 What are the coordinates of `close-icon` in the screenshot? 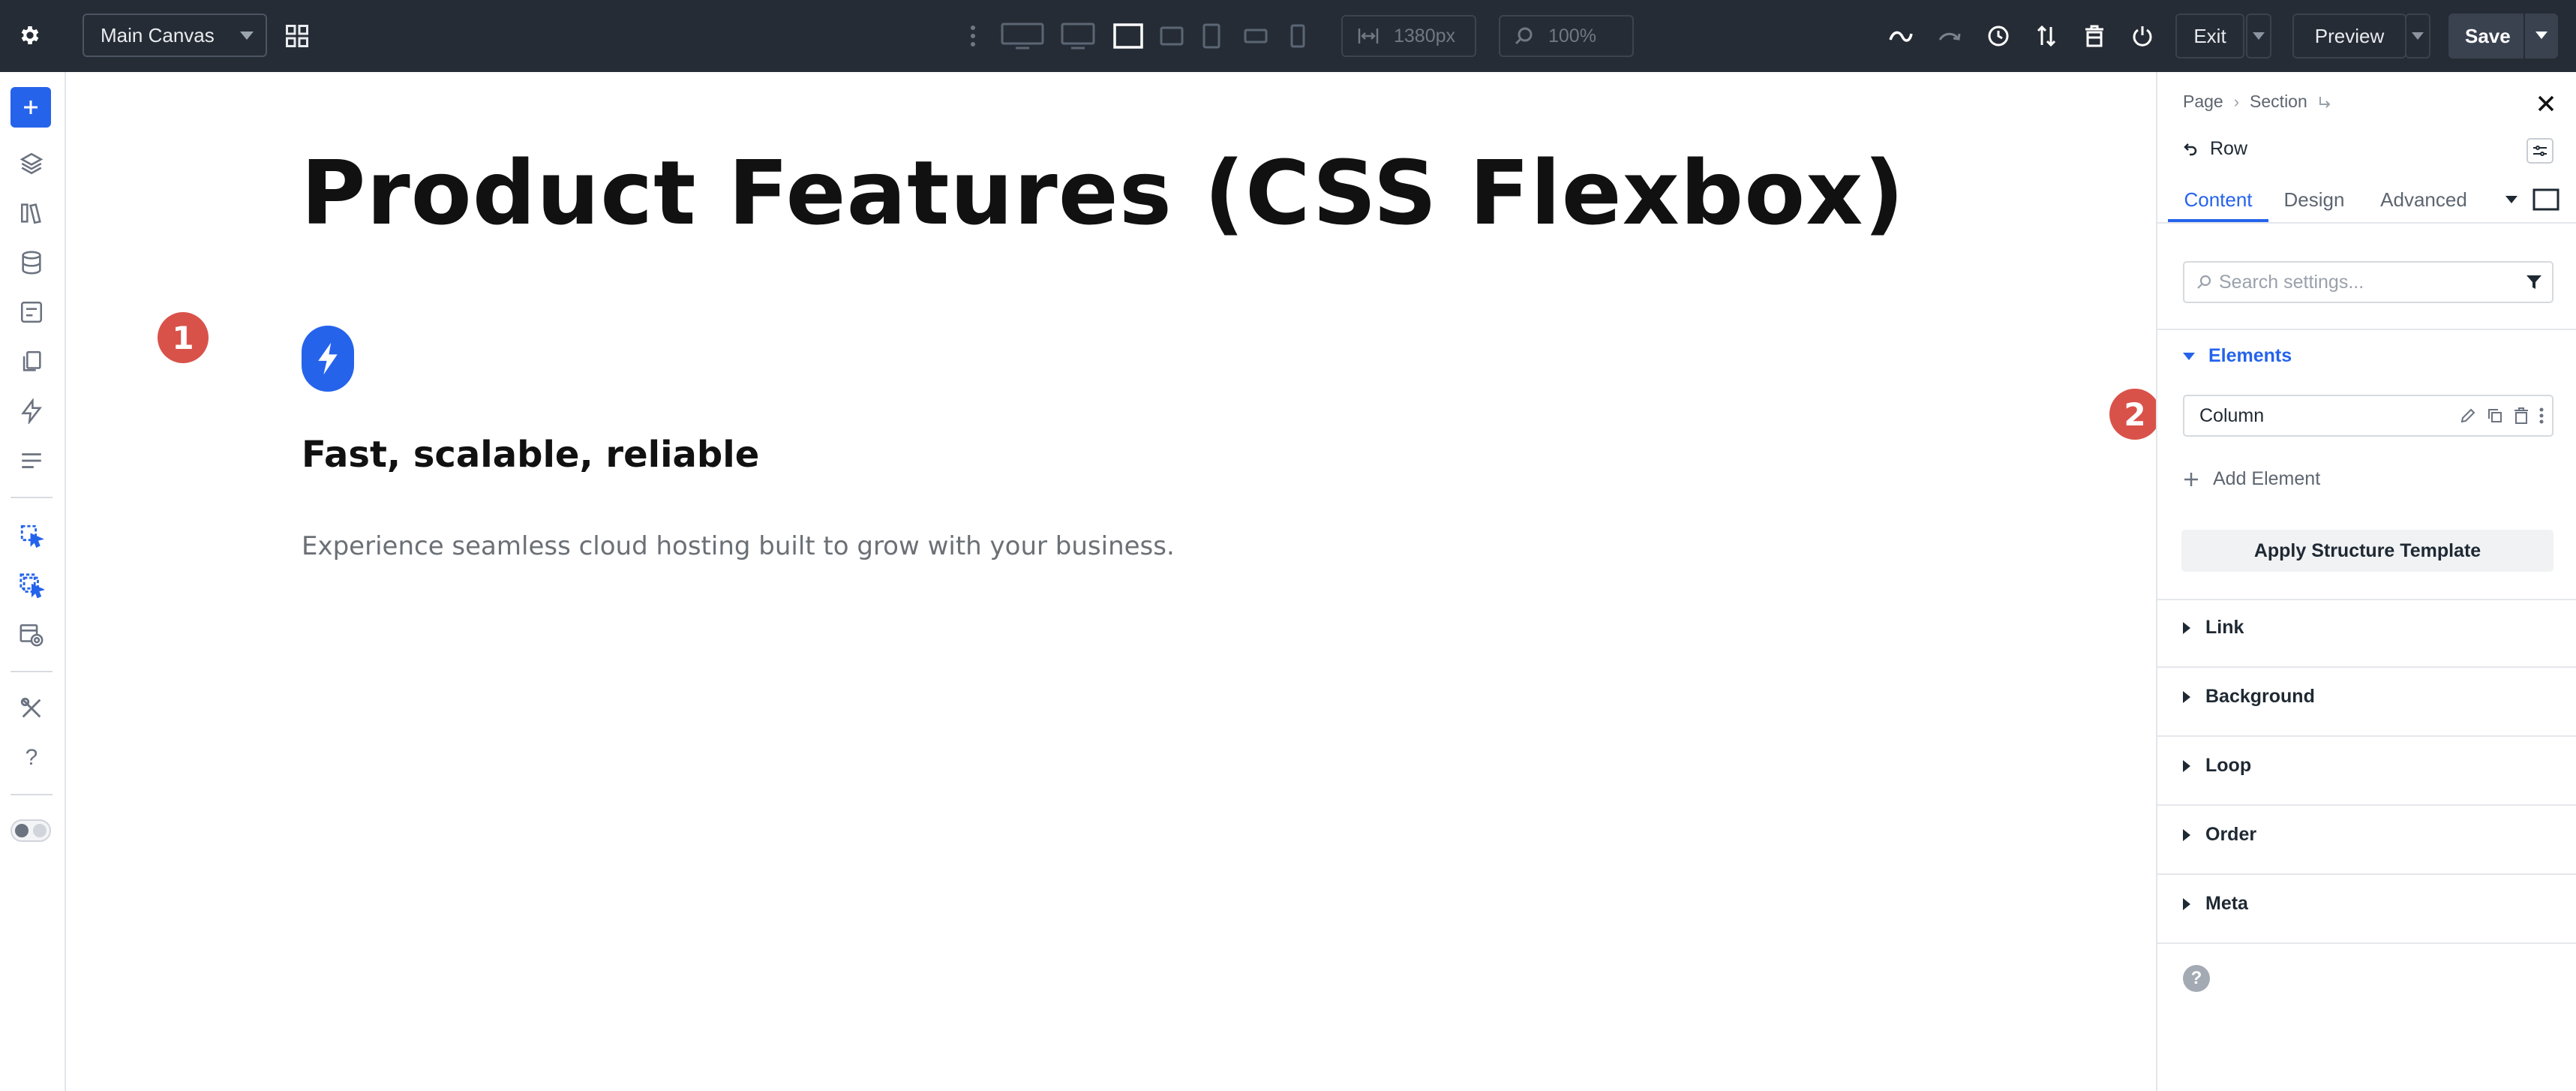 It's located at (2546, 104).